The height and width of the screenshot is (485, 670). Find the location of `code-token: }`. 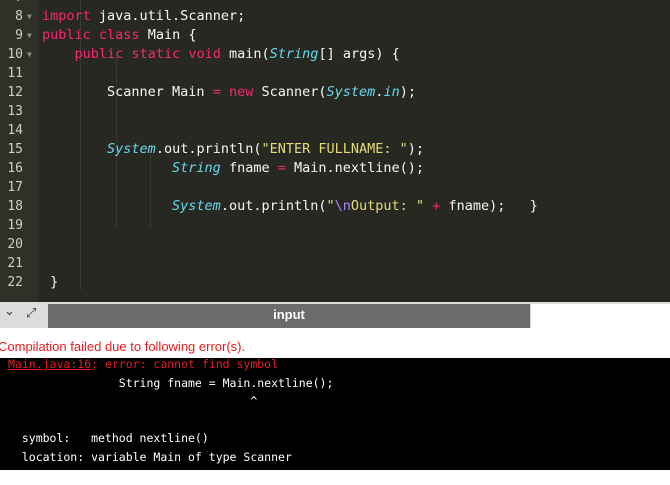

code-token: } is located at coordinates (50, 282).